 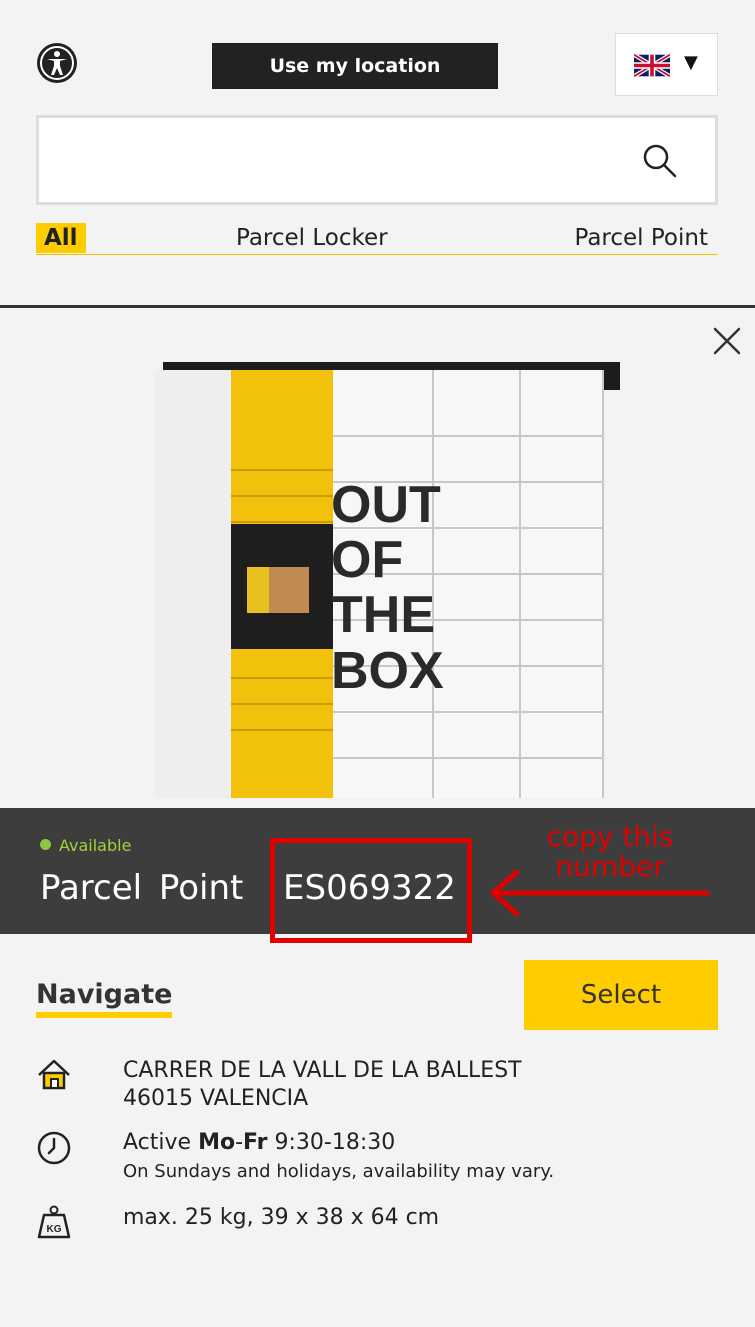 I want to click on uk-flag-icon, so click(x=652, y=65).